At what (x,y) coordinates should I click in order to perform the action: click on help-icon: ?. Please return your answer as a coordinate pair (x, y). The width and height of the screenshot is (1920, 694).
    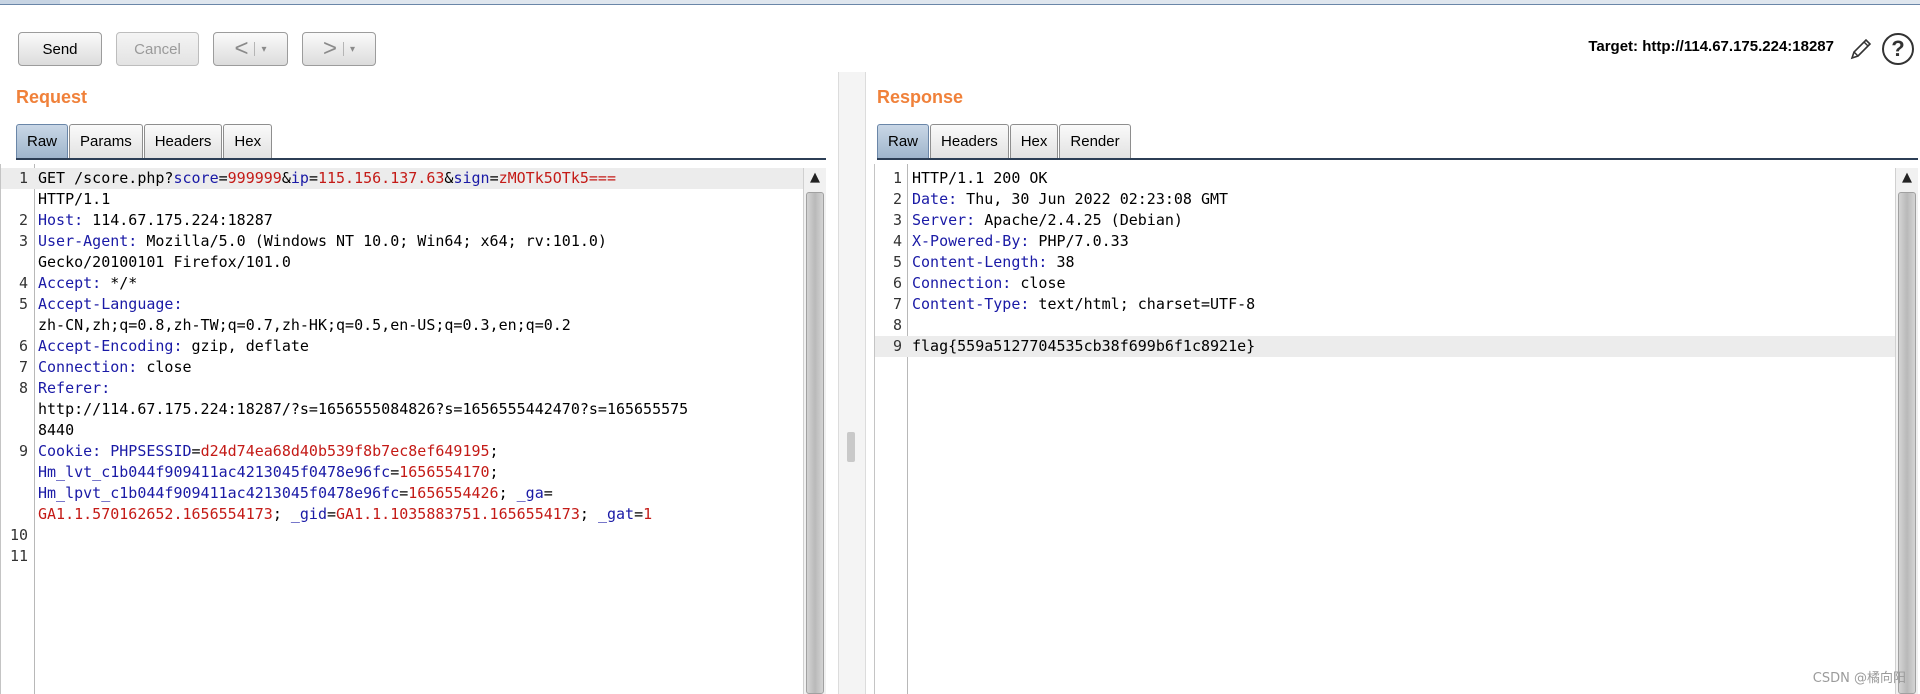
    Looking at the image, I should click on (1898, 49).